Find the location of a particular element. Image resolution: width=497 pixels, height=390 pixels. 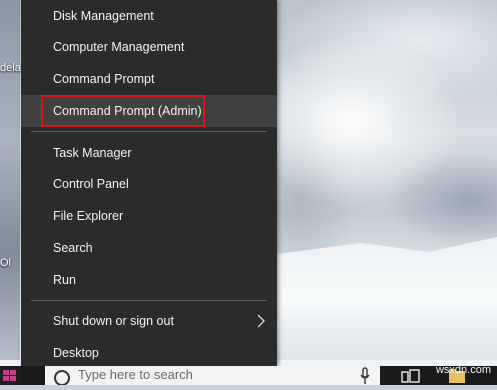

search-placeholder: Type here to search is located at coordinates (135, 374).